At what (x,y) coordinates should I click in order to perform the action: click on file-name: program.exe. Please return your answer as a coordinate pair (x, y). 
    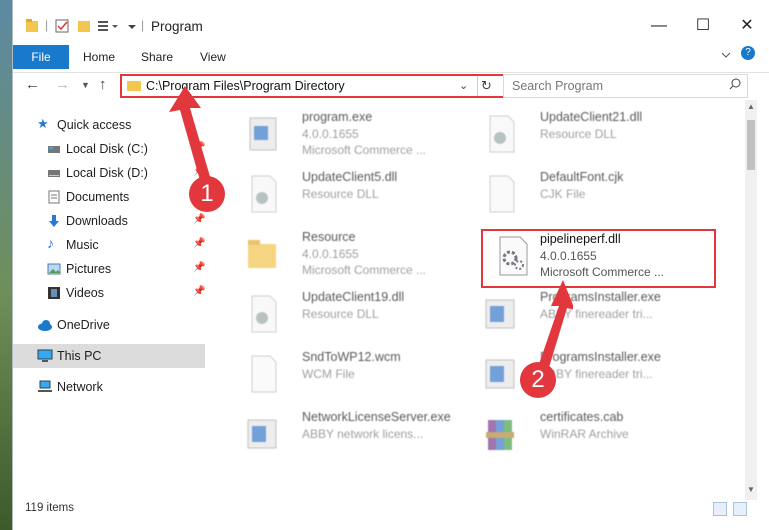
    Looking at the image, I should click on (337, 117).